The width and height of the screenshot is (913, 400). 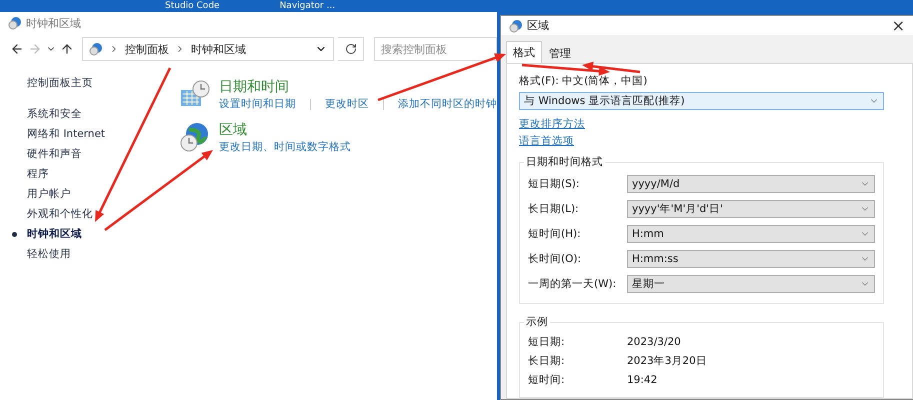 I want to click on field-label: 短时间(H):, so click(x=555, y=234).